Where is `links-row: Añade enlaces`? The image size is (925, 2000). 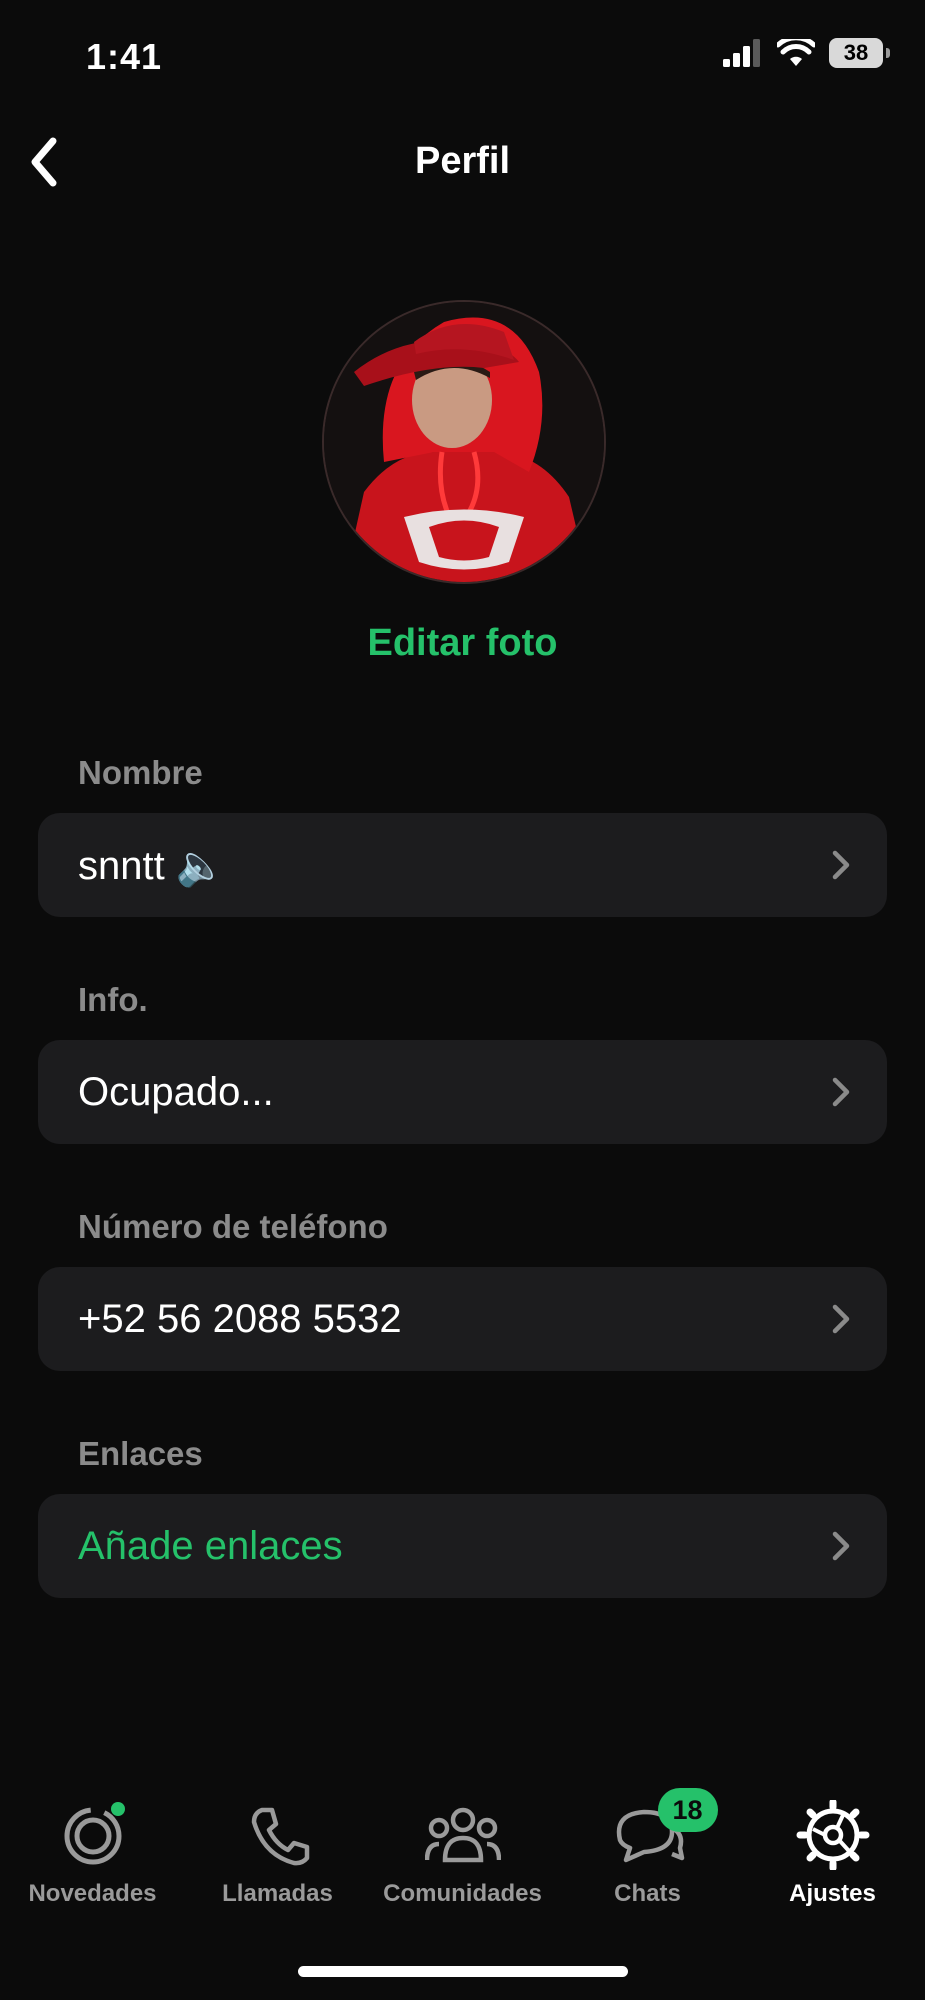
links-row: Añade enlaces is located at coordinates (462, 1546).